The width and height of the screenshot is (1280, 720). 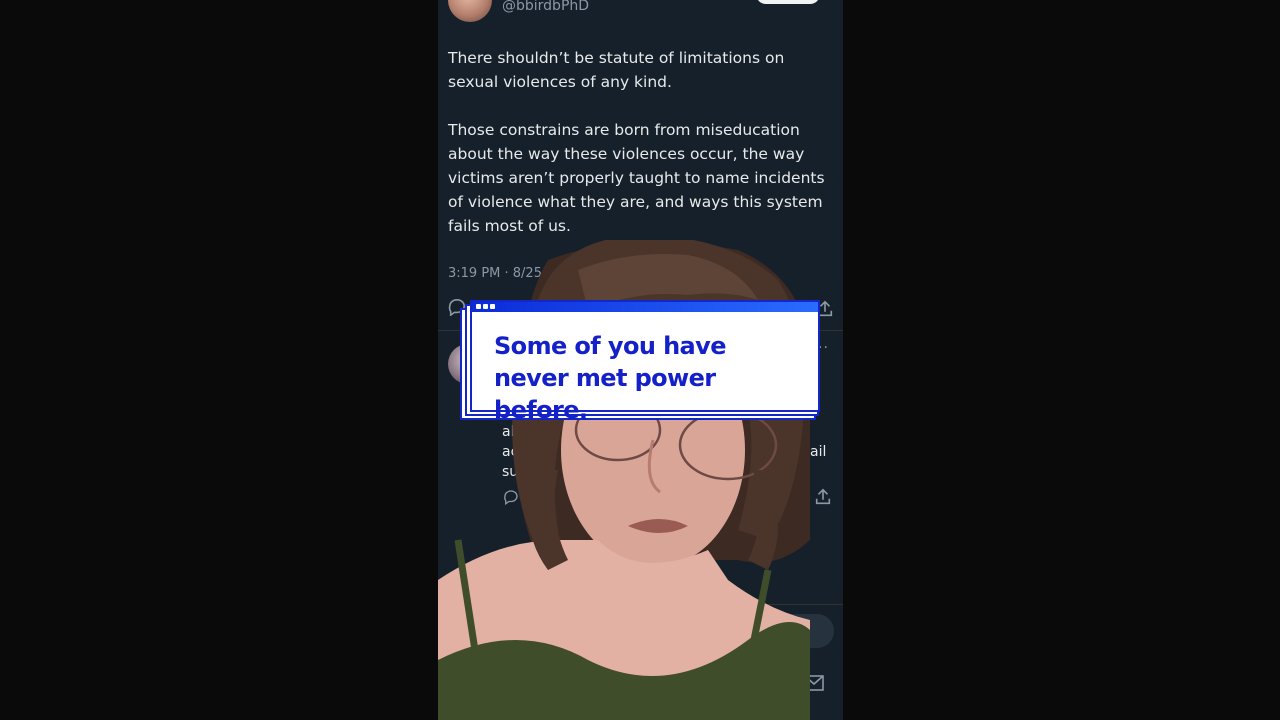 What do you see at coordinates (823, 497) in the screenshot?
I see `share-icon` at bounding box center [823, 497].